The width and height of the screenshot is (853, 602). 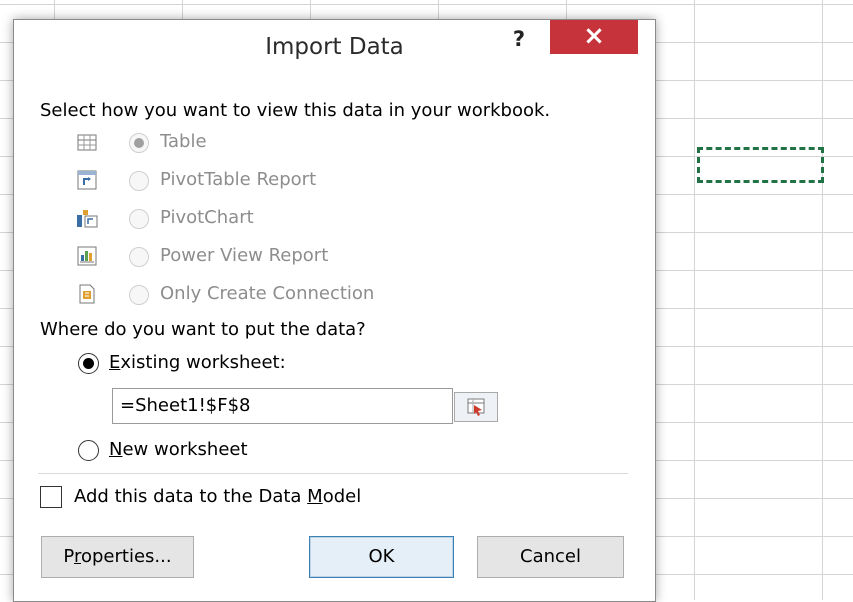 I want to click on pivotchart-radio, so click(x=139, y=219).